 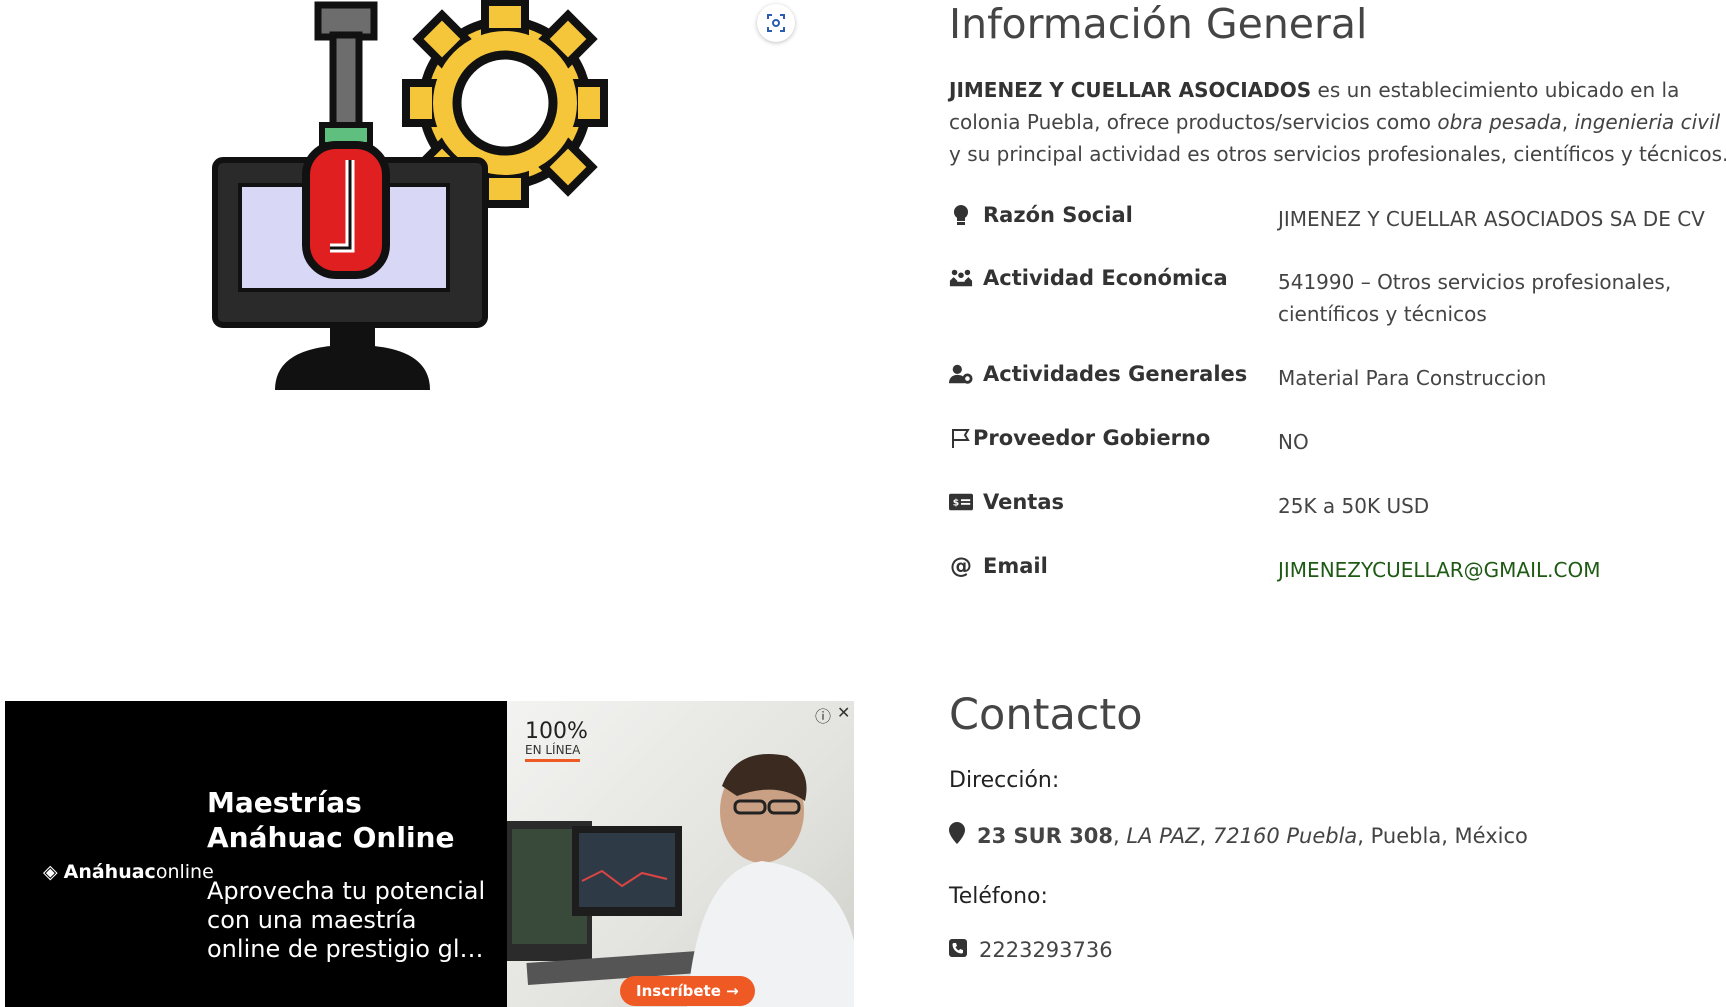 I want to click on street: 23 SUR 308, so click(x=1045, y=835).